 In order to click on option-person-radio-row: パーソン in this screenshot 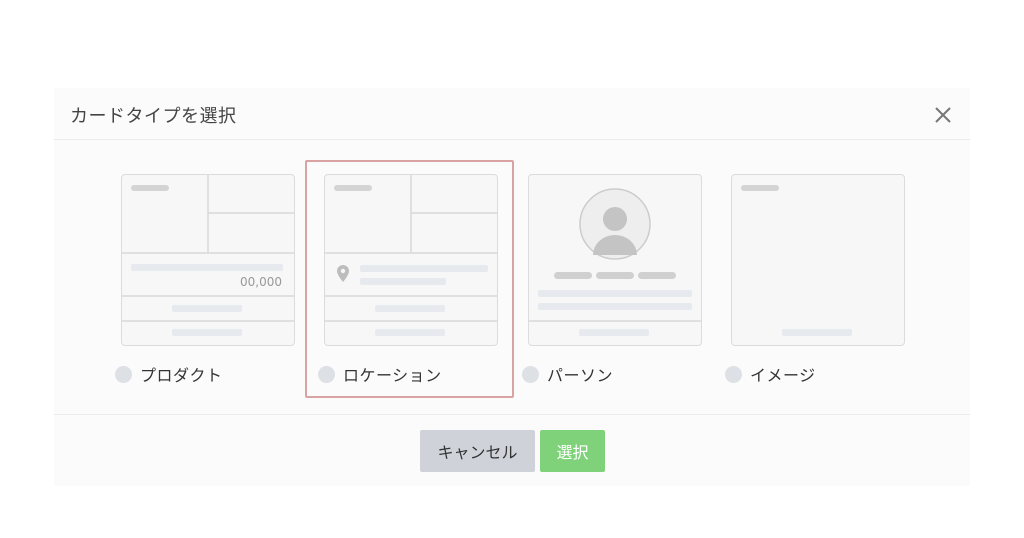, I will do `click(617, 374)`.